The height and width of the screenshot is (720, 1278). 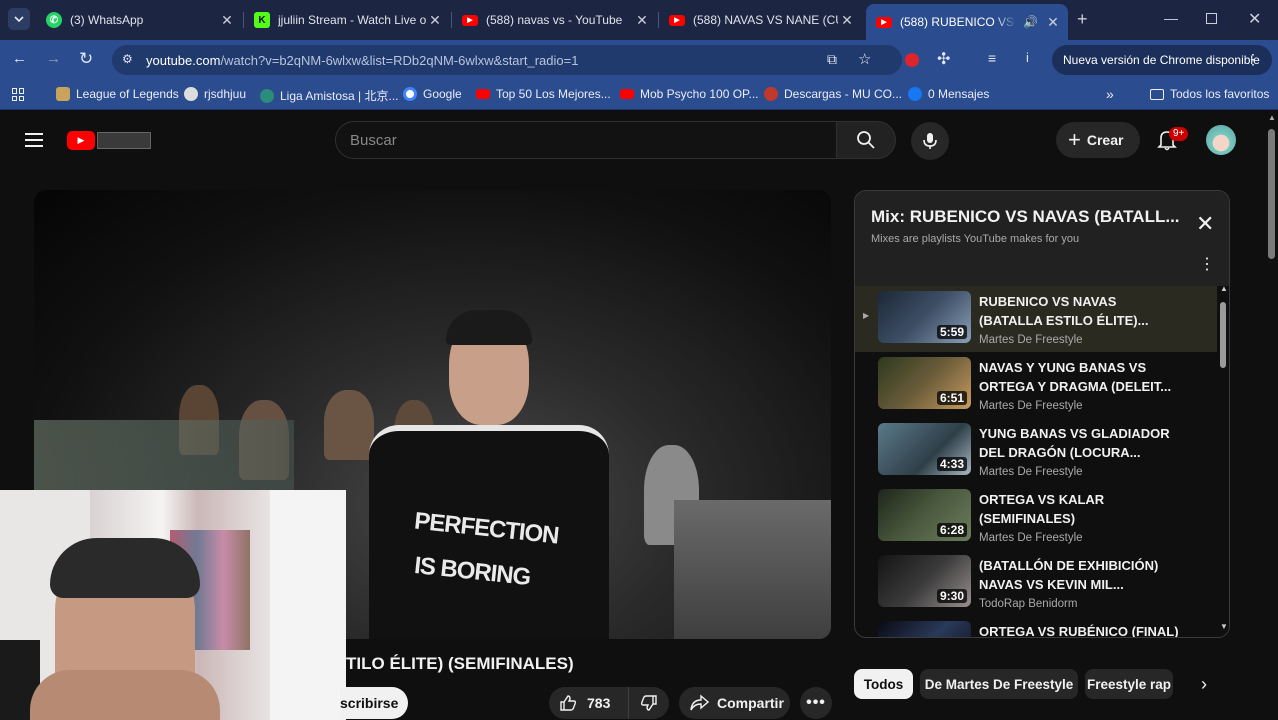 What do you see at coordinates (1204, 684) in the screenshot?
I see `chips-next-chevron-icon: ›` at bounding box center [1204, 684].